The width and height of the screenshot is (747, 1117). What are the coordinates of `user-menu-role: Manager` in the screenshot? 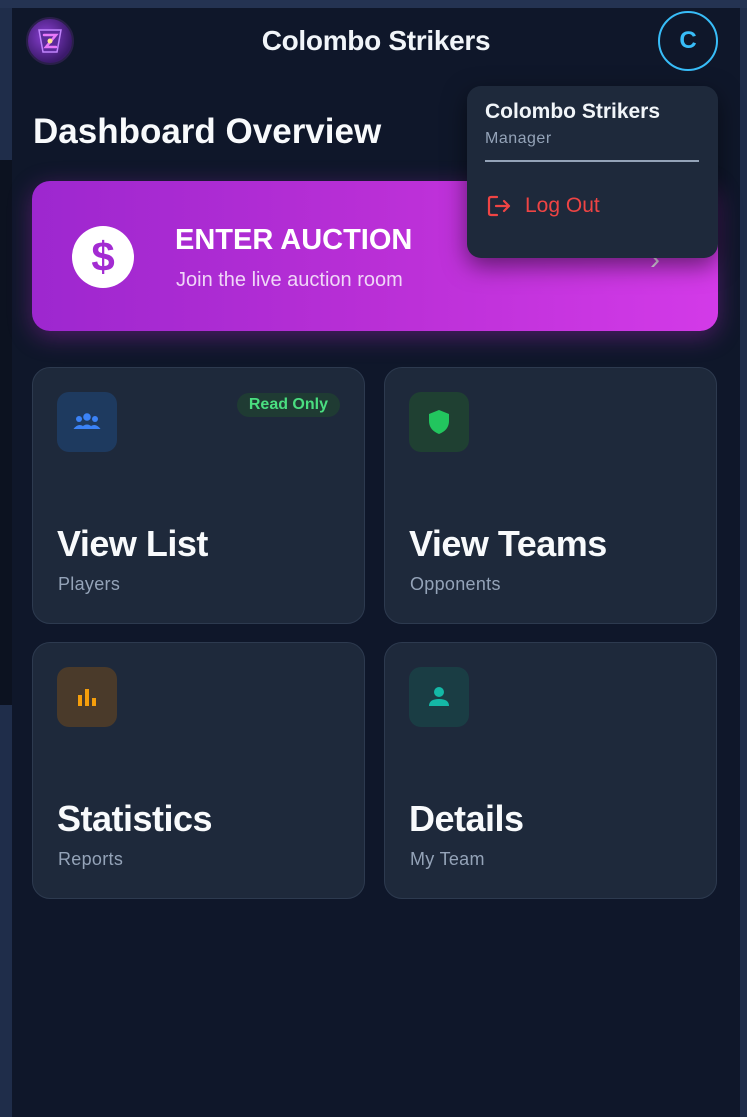 It's located at (518, 138).